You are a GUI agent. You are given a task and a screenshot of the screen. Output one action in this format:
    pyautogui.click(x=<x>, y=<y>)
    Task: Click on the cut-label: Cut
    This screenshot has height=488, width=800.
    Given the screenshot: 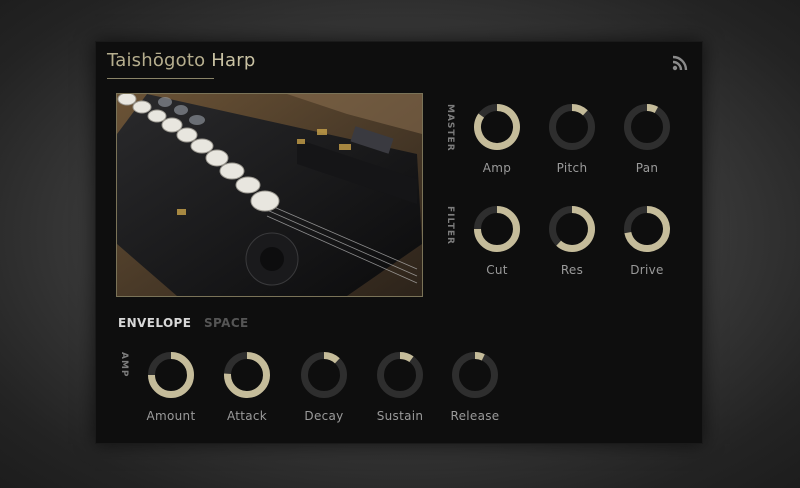 What is the action you would take?
    pyautogui.click(x=497, y=270)
    